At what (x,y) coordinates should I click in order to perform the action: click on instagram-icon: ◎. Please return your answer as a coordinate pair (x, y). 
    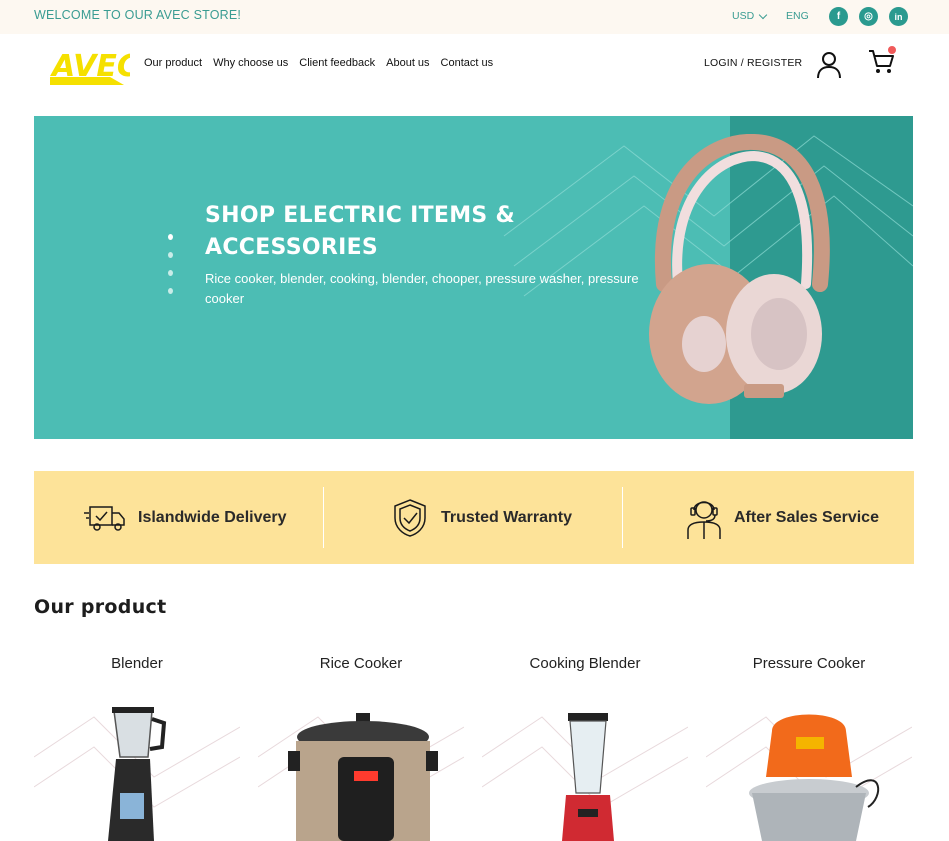
    Looking at the image, I should click on (868, 16).